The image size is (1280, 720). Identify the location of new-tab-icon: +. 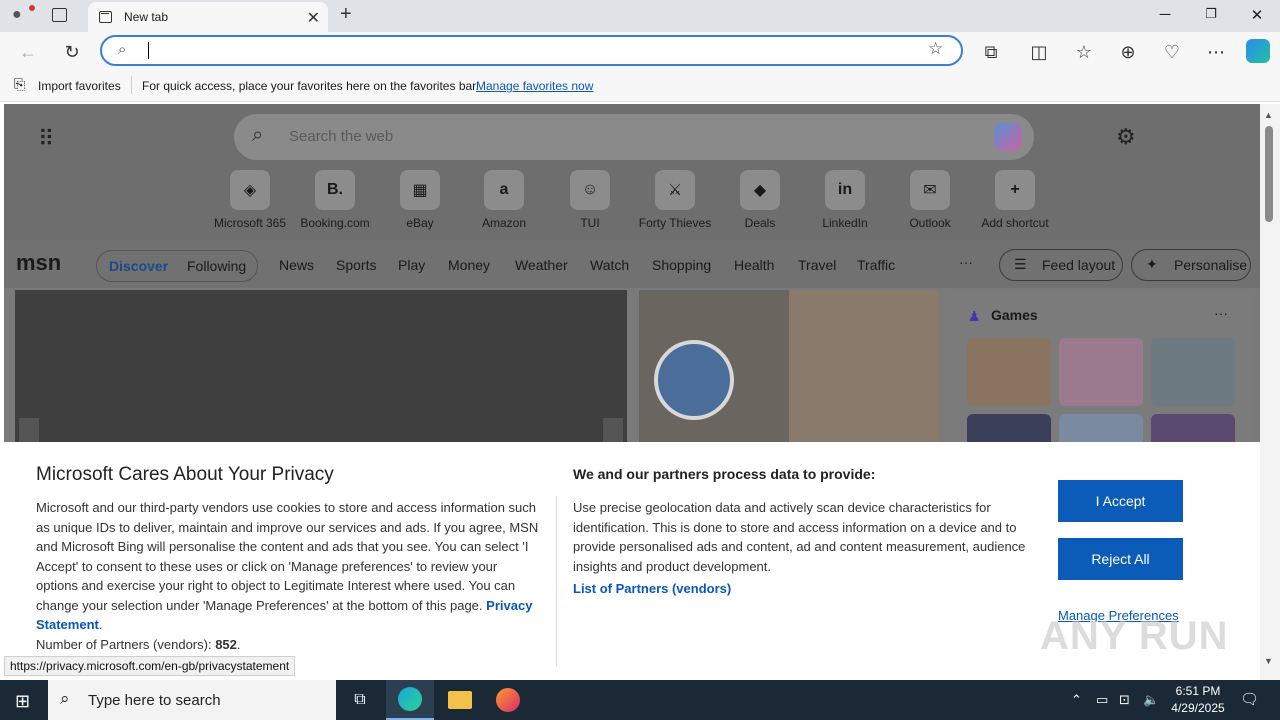
(346, 14).